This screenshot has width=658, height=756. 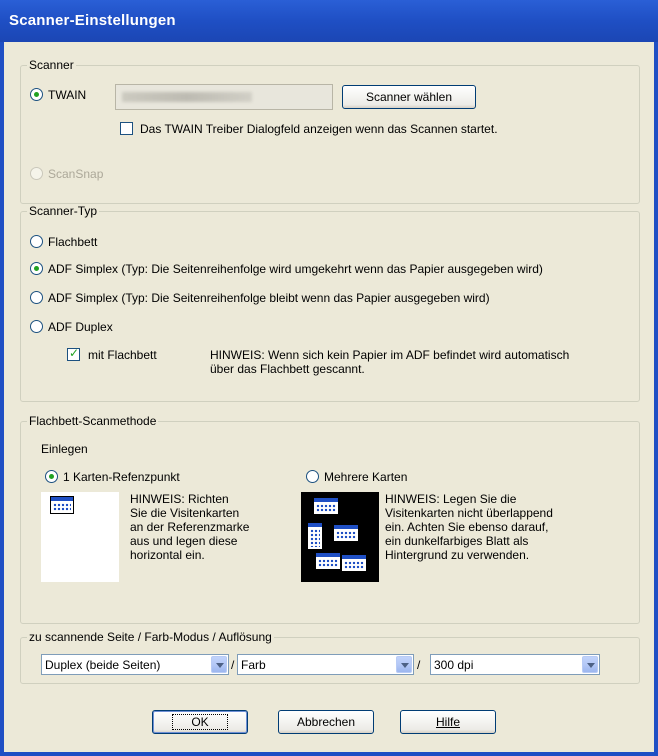 I want to click on flatbed-method-legend: Flachbett-Scanmethode, so click(x=93, y=421).